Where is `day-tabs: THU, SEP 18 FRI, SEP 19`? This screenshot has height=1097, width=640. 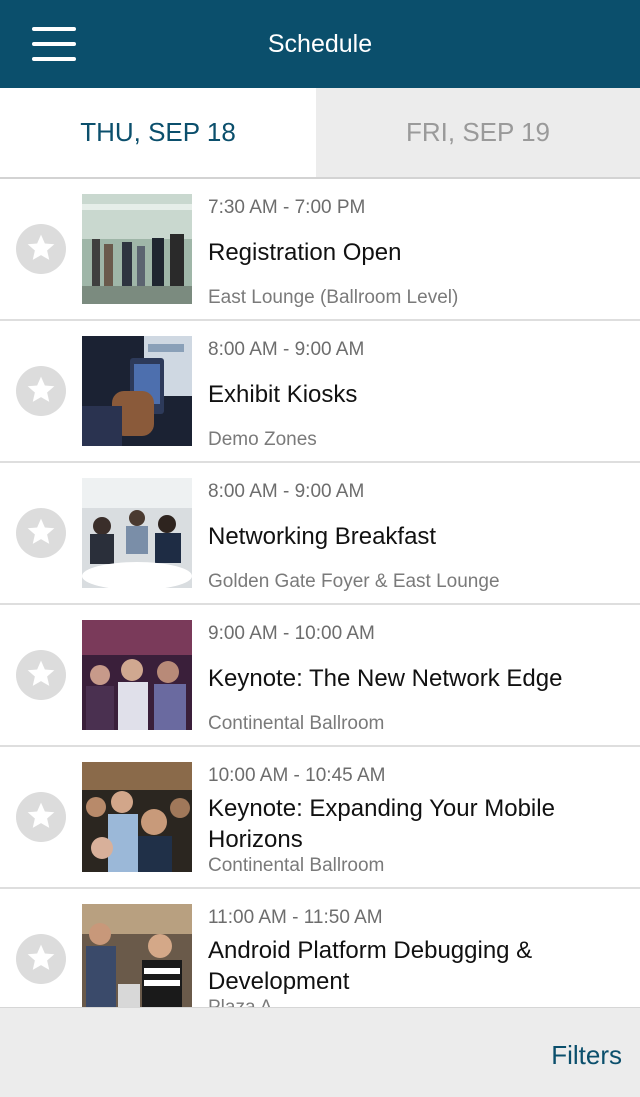
day-tabs: THU, SEP 18 FRI, SEP 19 is located at coordinates (320, 133).